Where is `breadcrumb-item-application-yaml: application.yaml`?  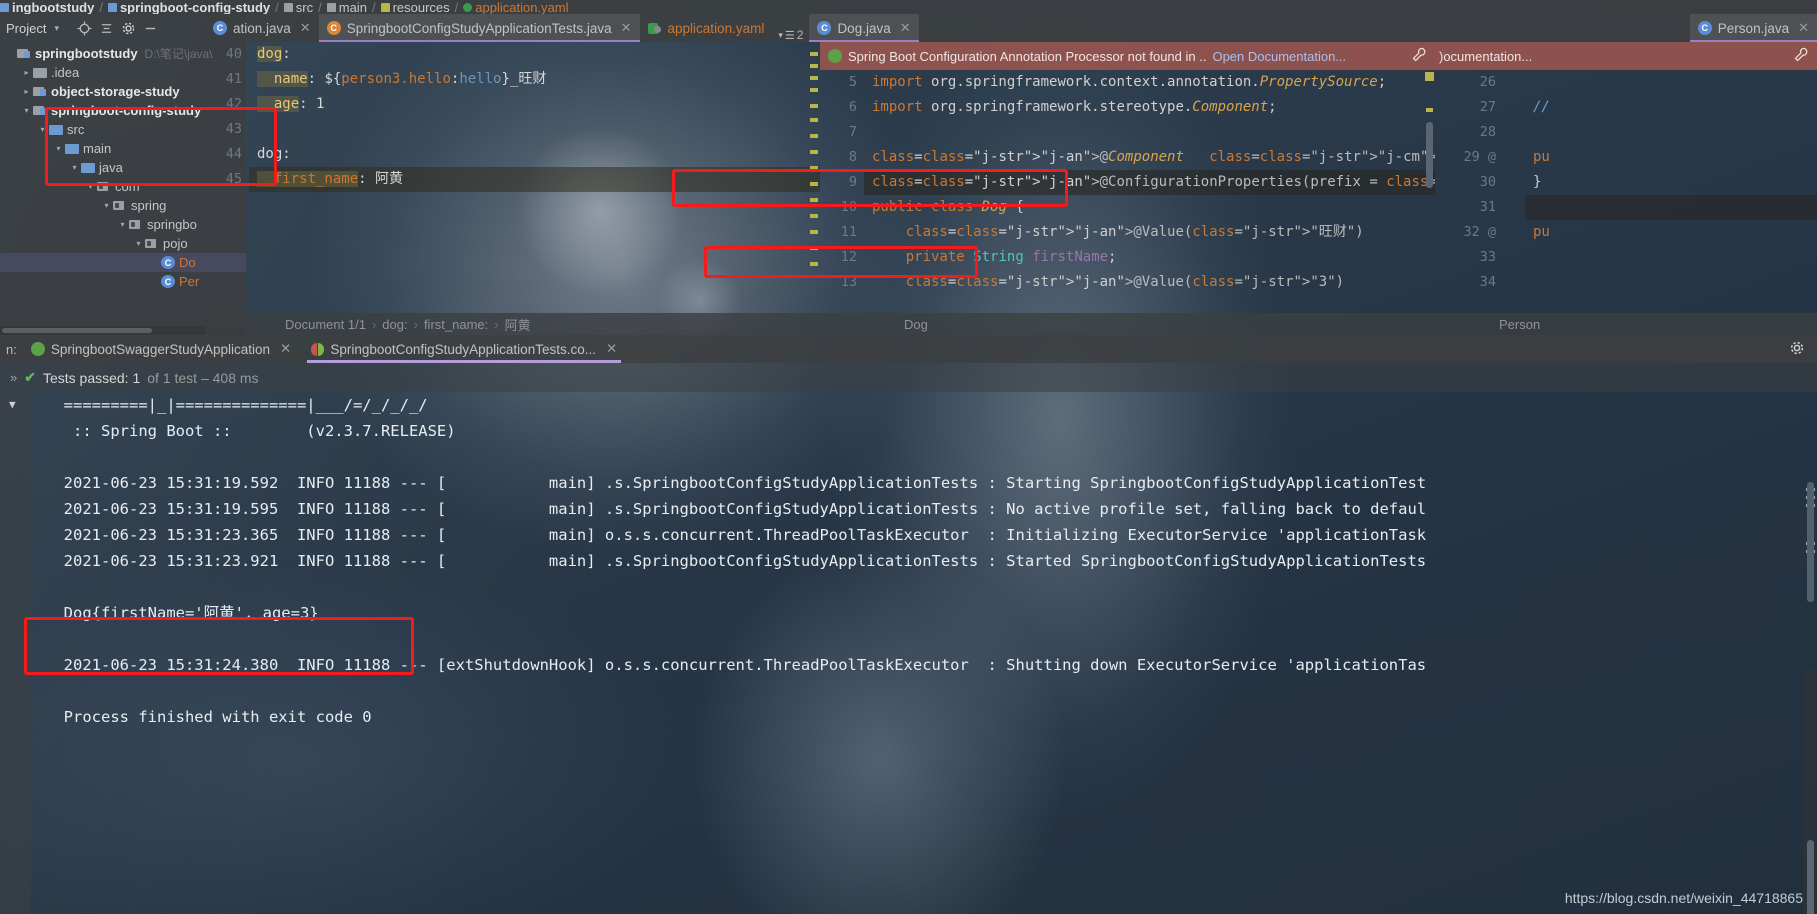 breadcrumb-item-application-yaml: application.yaml is located at coordinates (515, 7).